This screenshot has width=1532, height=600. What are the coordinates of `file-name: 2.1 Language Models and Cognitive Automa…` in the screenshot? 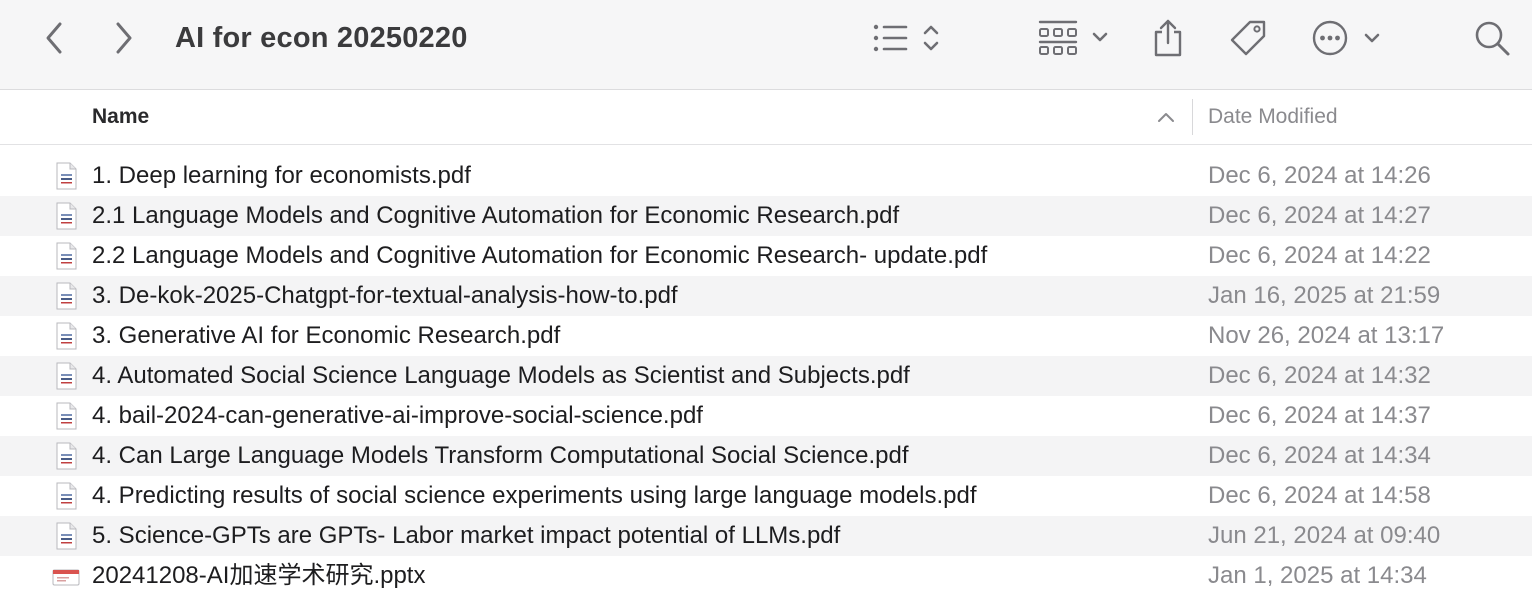 It's located at (496, 215).